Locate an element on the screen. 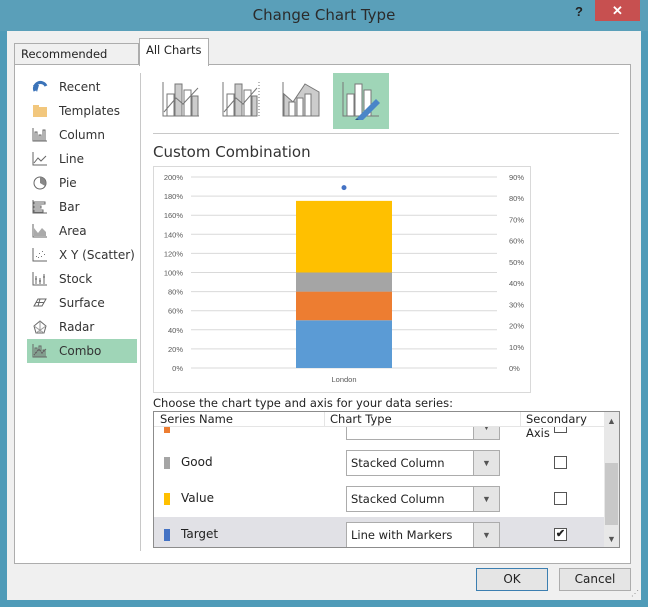 This screenshot has width=648, height=607. chart-type-value: Line with Markers is located at coordinates (402, 535).